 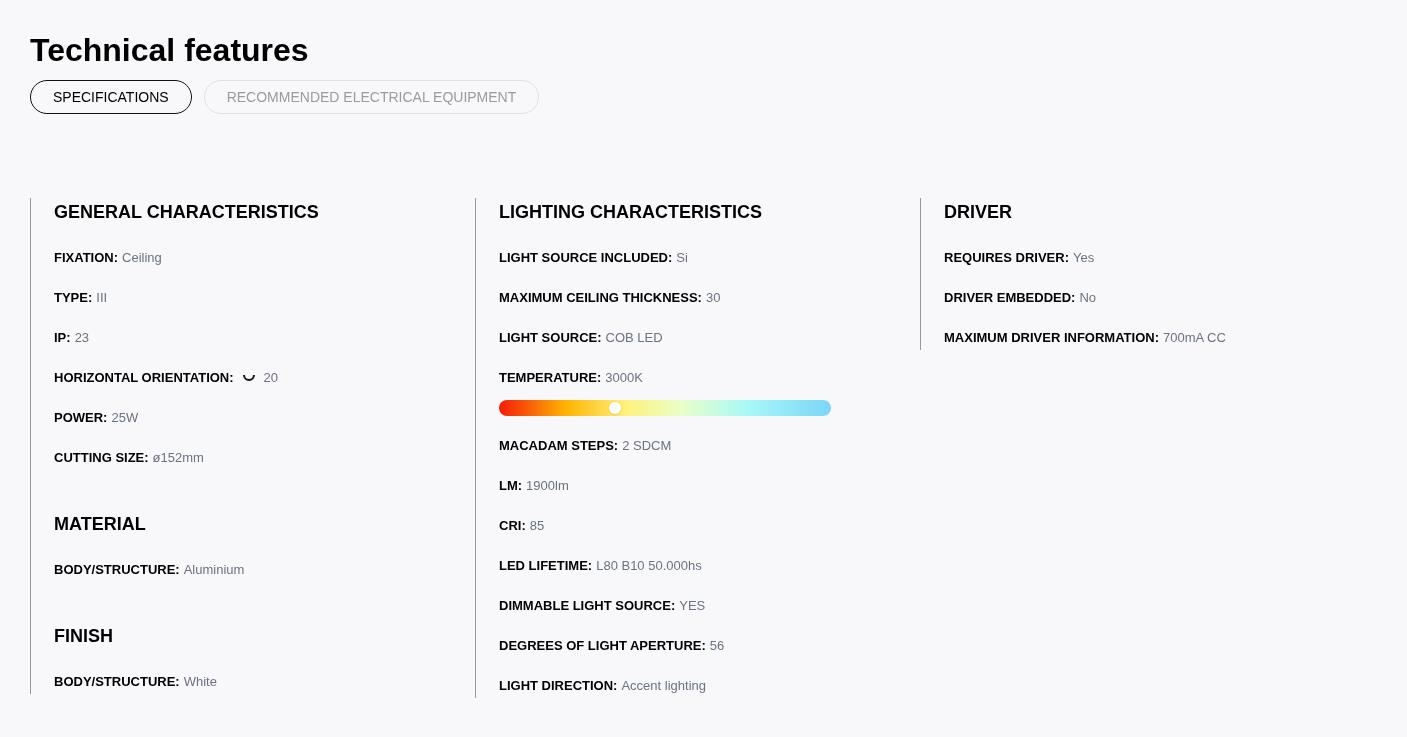 What do you see at coordinates (73, 298) in the screenshot?
I see `spec-label: TYPE:` at bounding box center [73, 298].